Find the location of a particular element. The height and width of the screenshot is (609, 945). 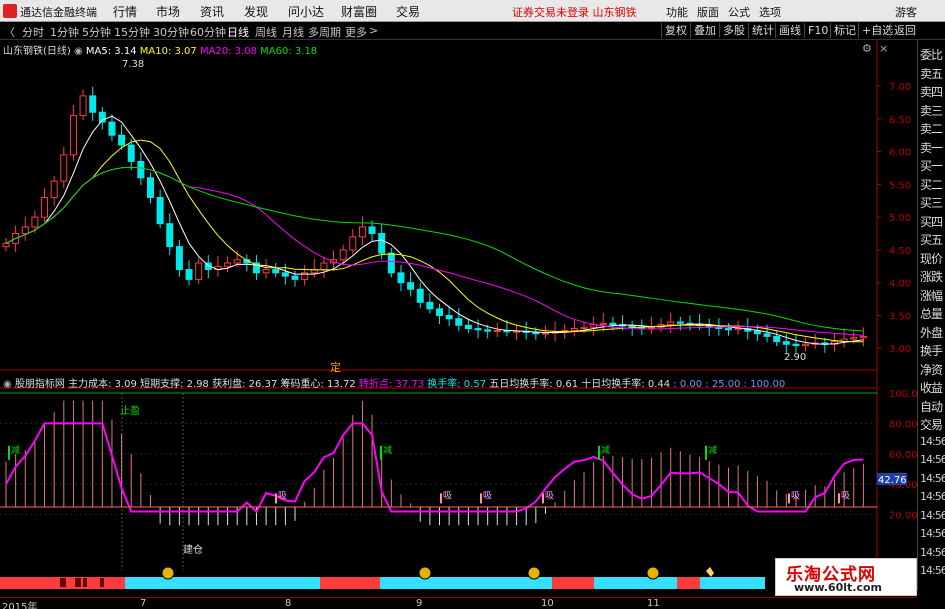

period-1min: 1分钟 is located at coordinates (64, 32).